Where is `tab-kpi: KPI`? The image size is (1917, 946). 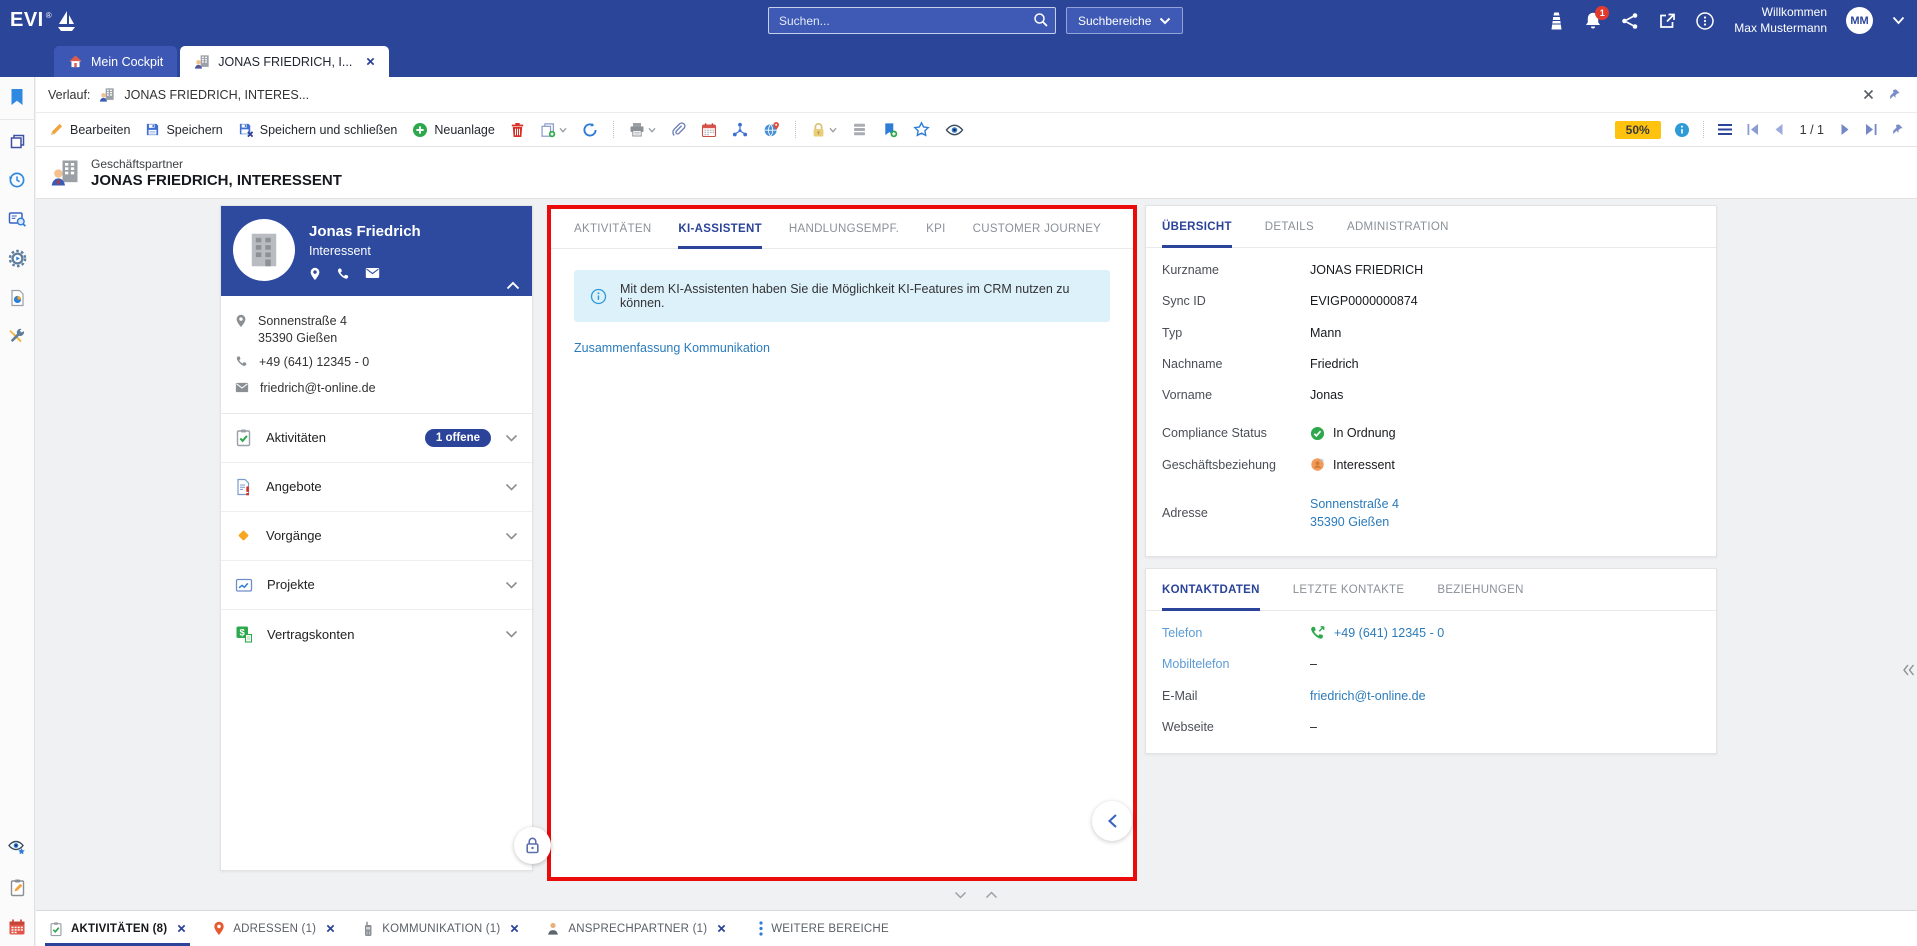 tab-kpi: KPI is located at coordinates (935, 228).